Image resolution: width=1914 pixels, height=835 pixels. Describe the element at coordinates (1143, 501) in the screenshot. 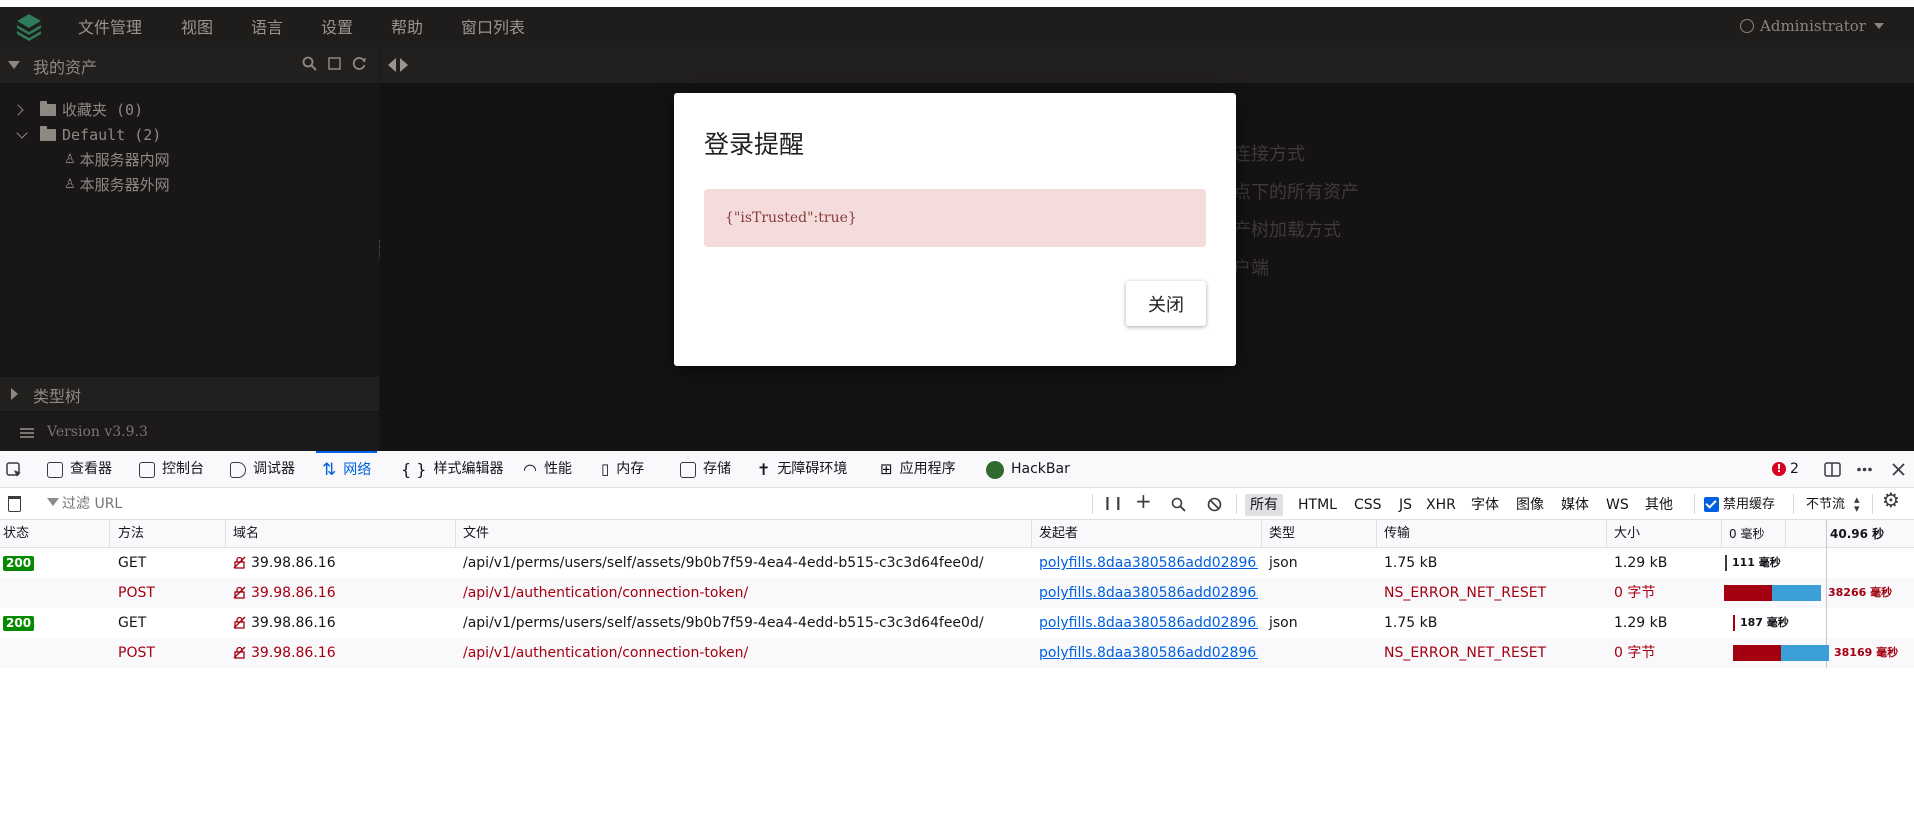

I see `plus-icon: +` at that location.